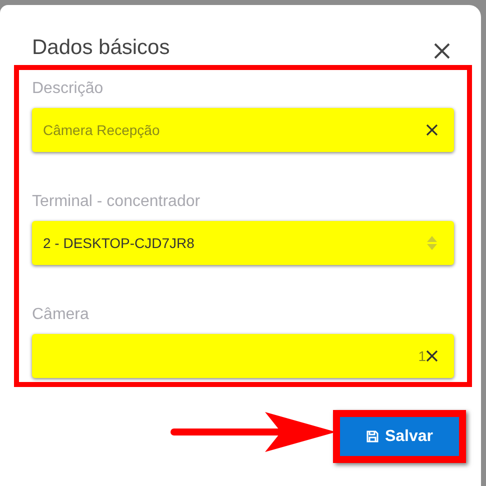 This screenshot has width=486, height=486. I want to click on field-label: Câmera, so click(60, 315).